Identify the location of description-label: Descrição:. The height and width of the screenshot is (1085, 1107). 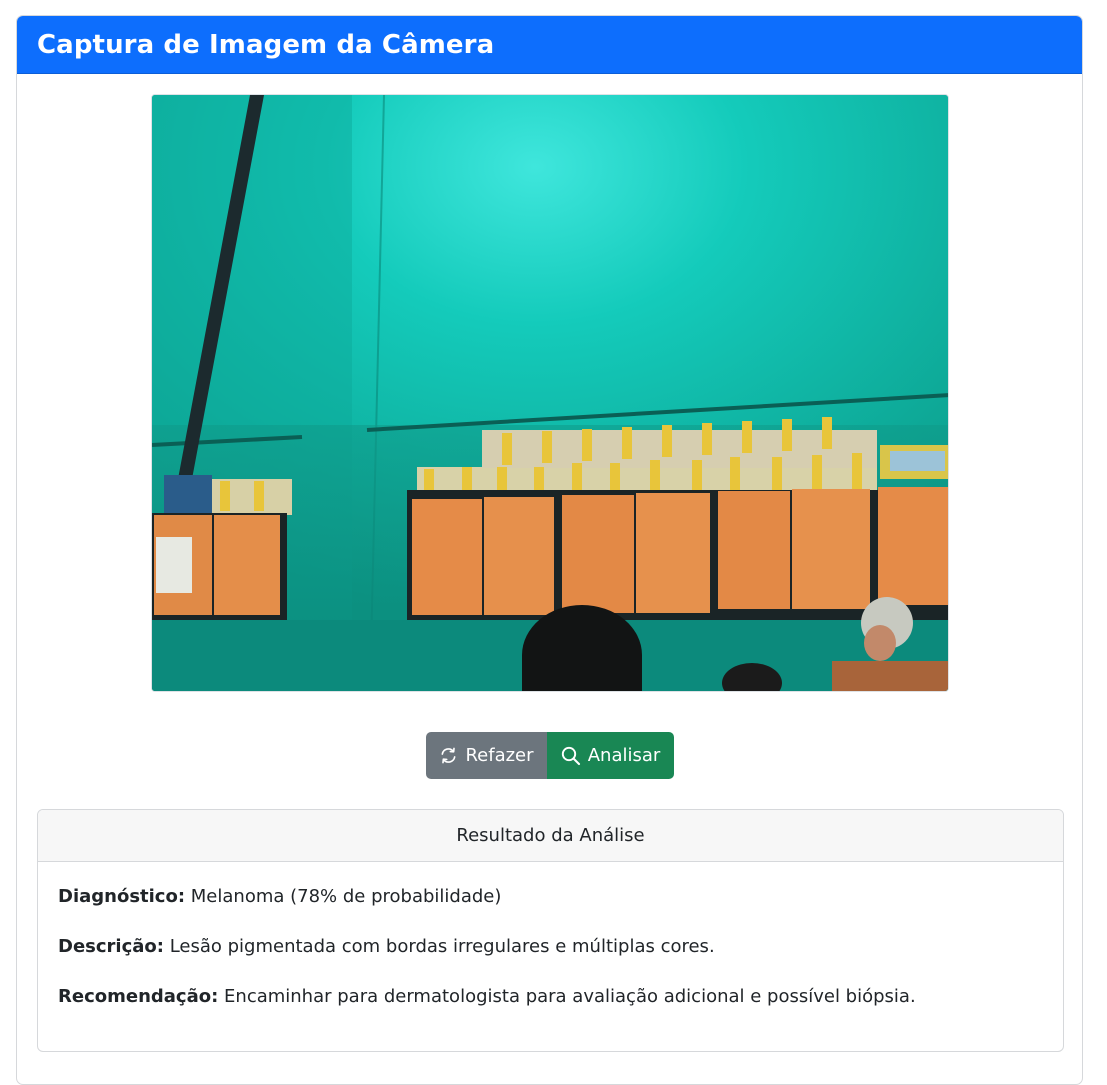
(111, 946).